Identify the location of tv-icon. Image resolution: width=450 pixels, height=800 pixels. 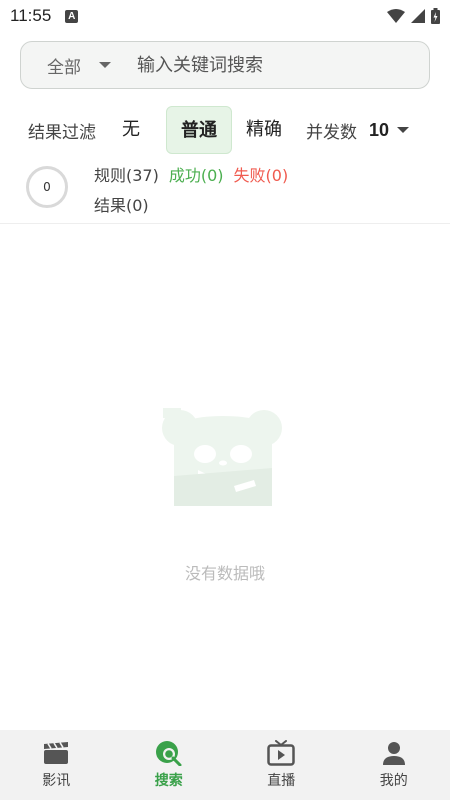
(281, 753).